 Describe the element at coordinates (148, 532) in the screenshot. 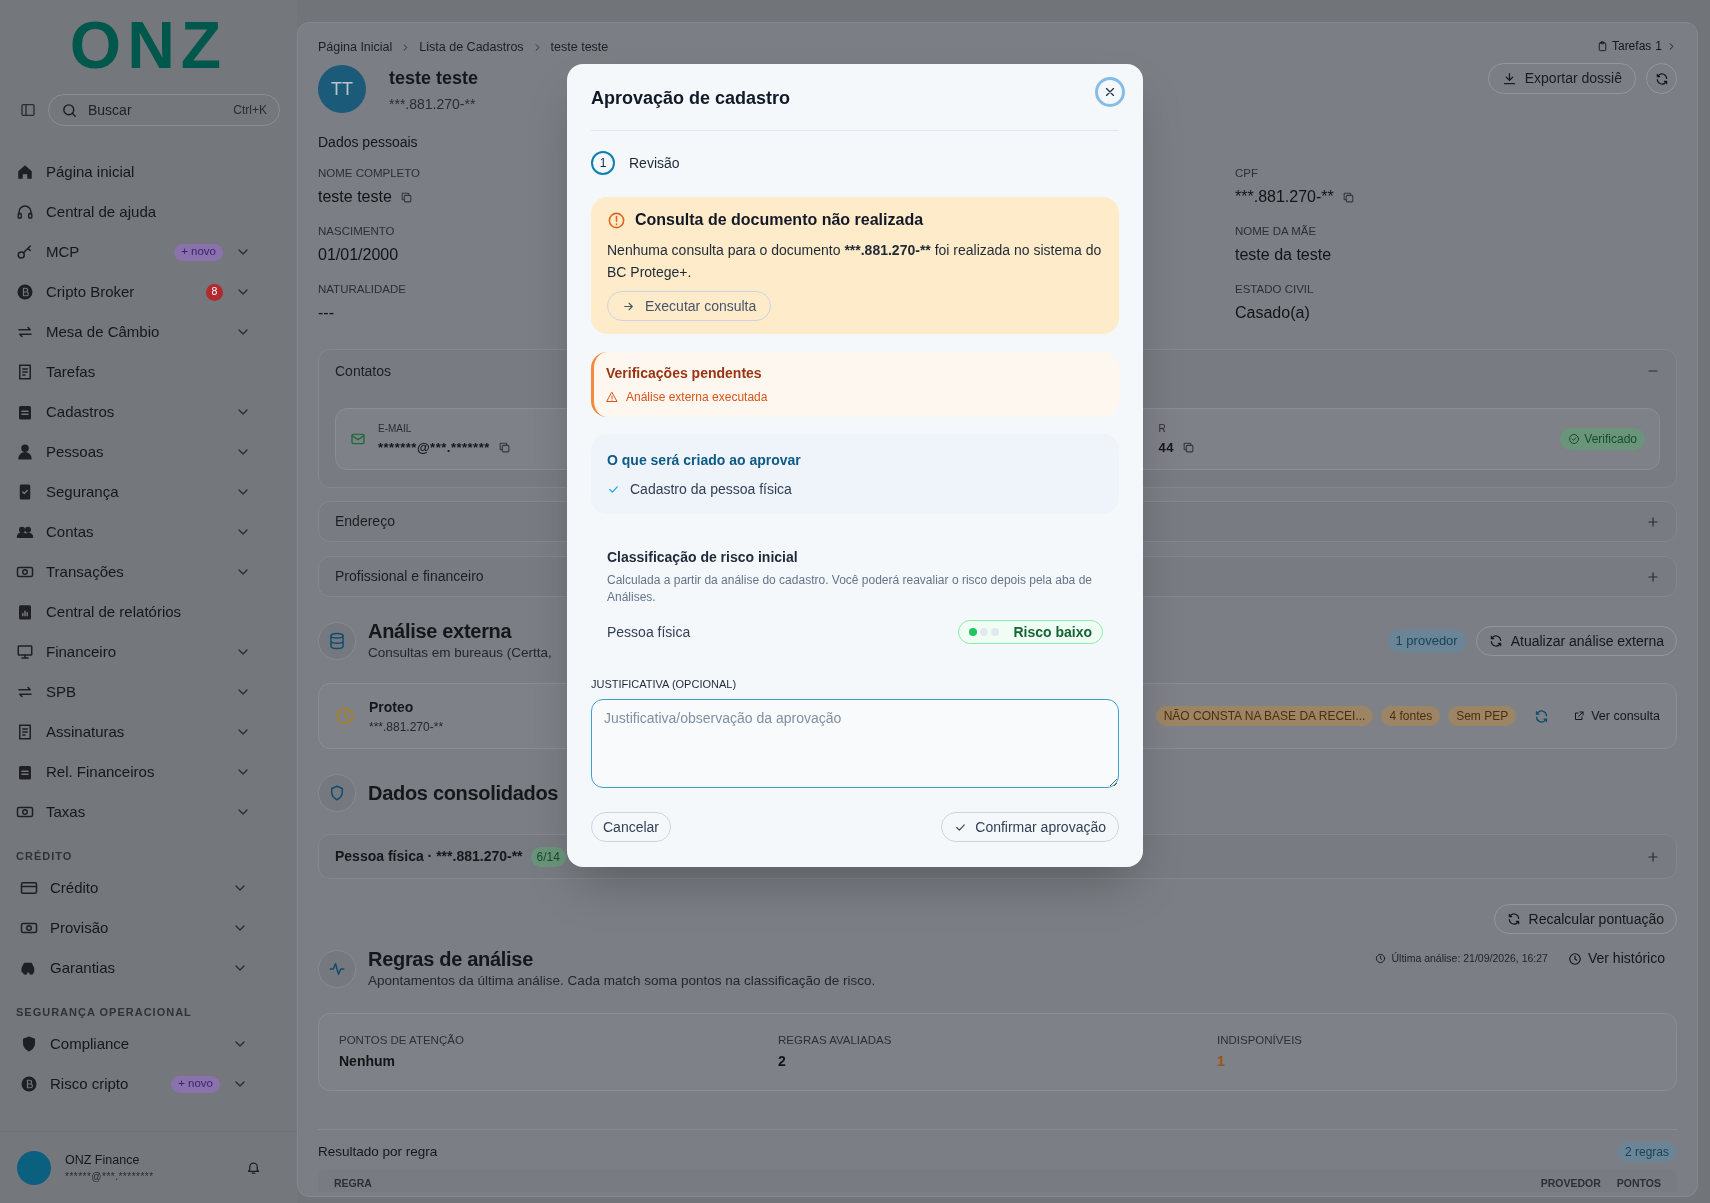

I see `nav-item: Contas` at that location.